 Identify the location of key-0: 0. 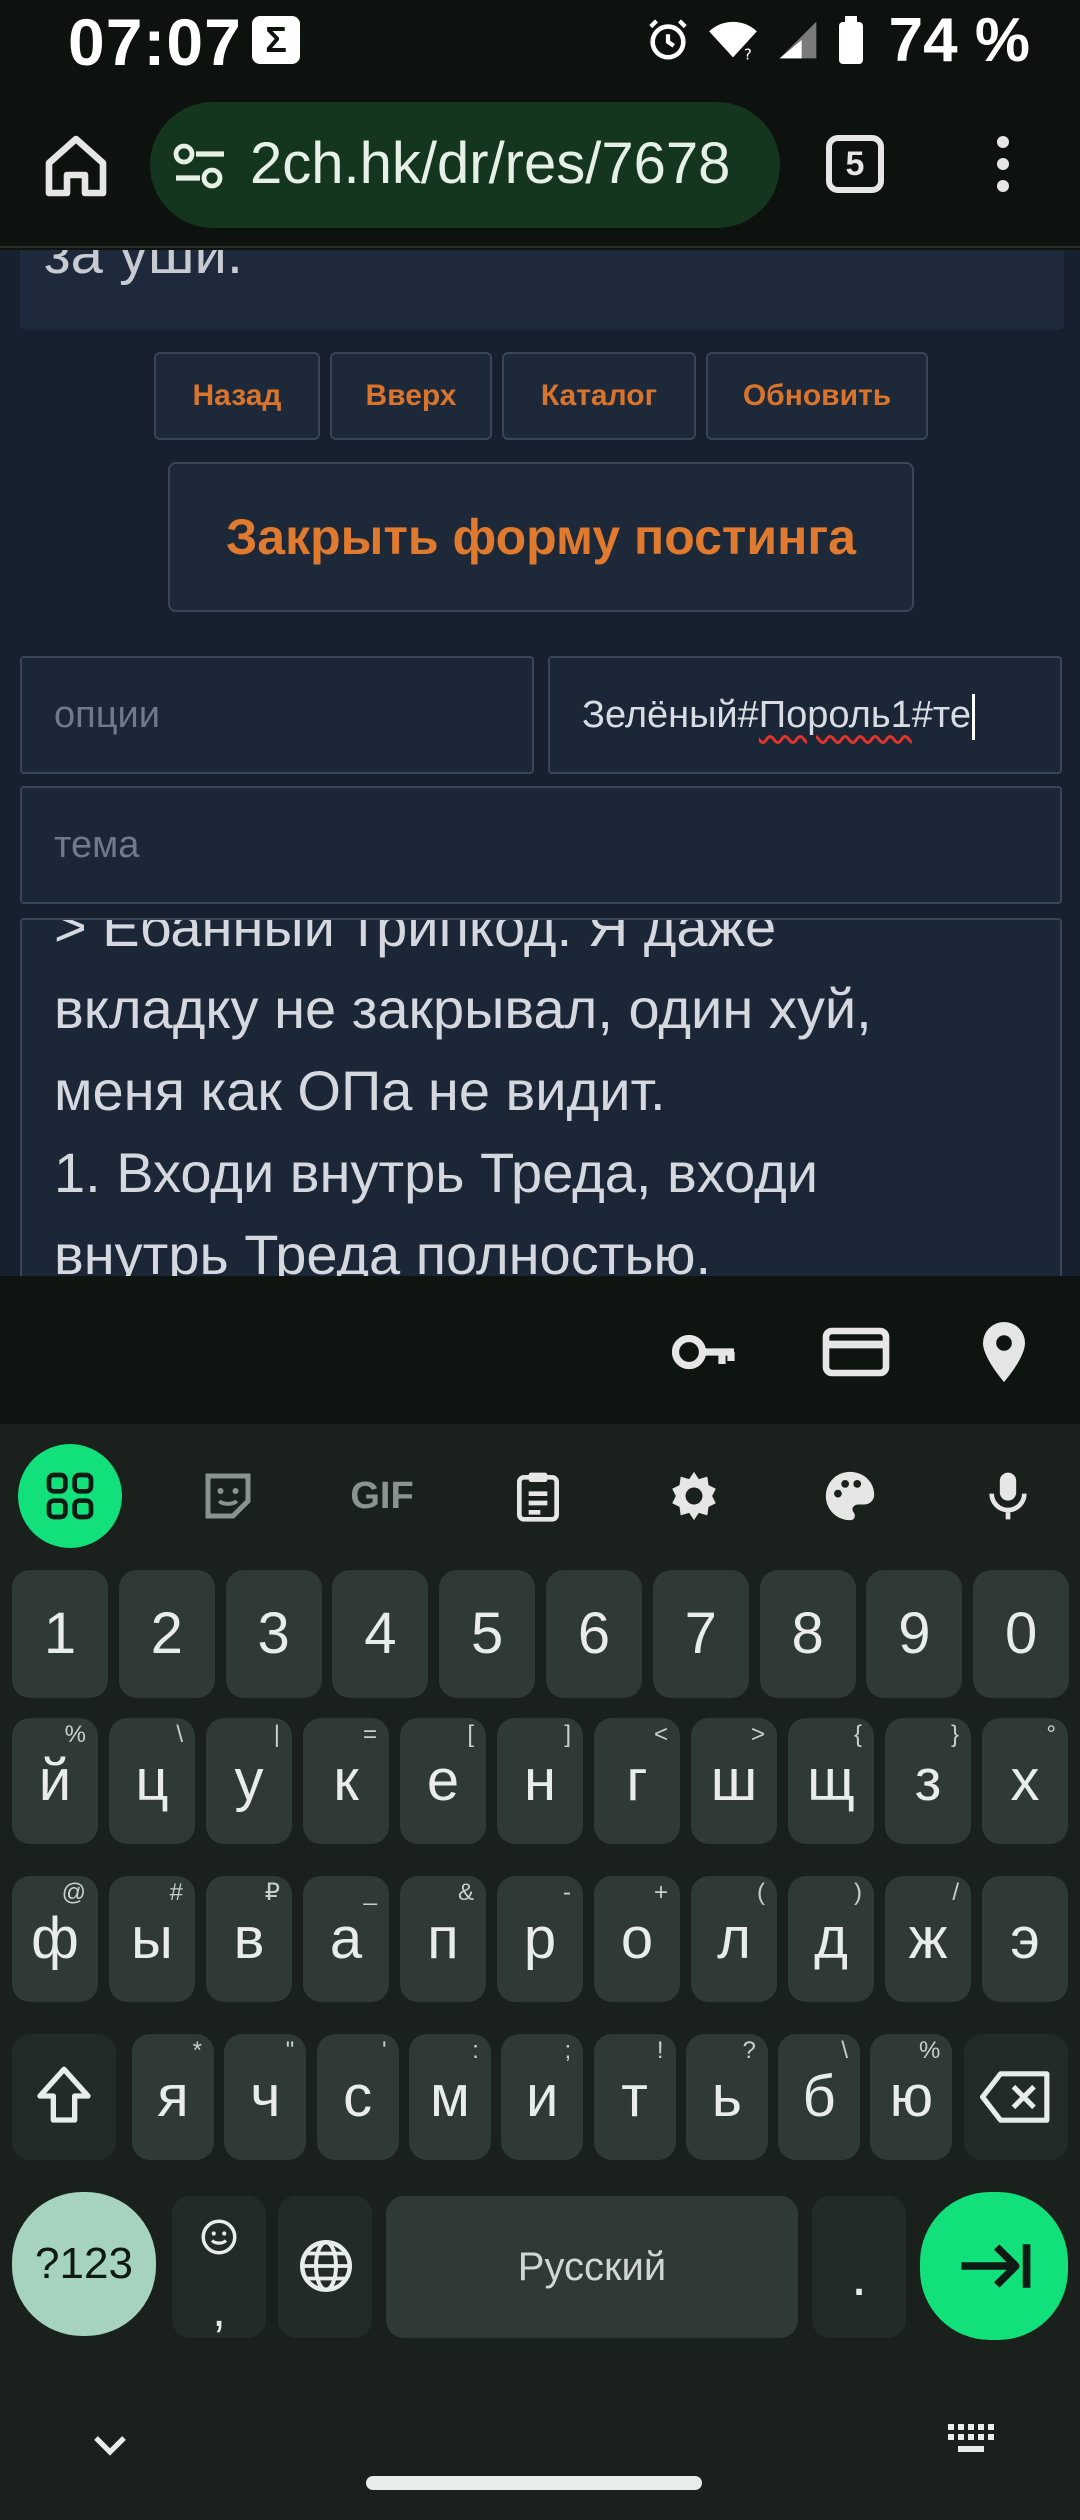
(1021, 1634).